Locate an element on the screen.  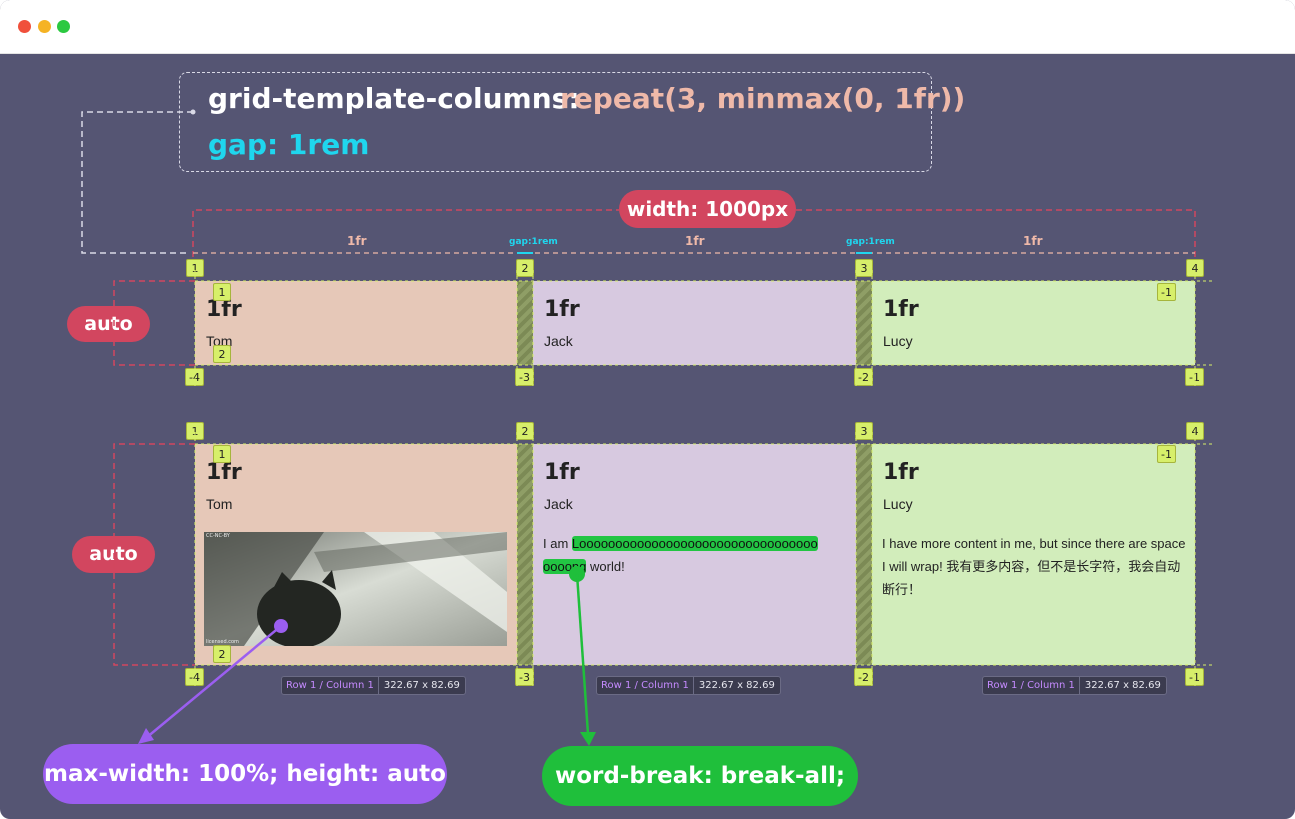
maximize-window-button is located at coordinates (63, 26).